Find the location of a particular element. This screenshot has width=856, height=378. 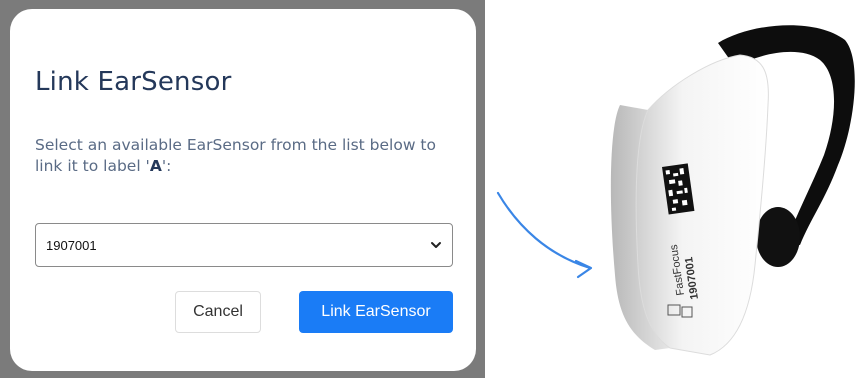

chevron-down-icon is located at coordinates (436, 245).